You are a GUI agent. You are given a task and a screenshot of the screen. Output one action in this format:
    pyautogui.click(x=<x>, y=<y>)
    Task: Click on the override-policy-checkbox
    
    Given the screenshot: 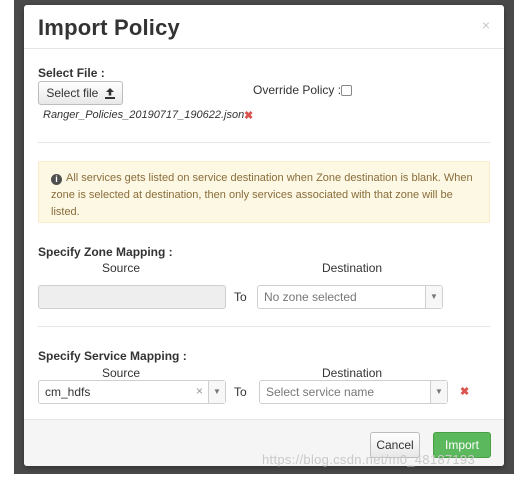 What is the action you would take?
    pyautogui.click(x=346, y=90)
    